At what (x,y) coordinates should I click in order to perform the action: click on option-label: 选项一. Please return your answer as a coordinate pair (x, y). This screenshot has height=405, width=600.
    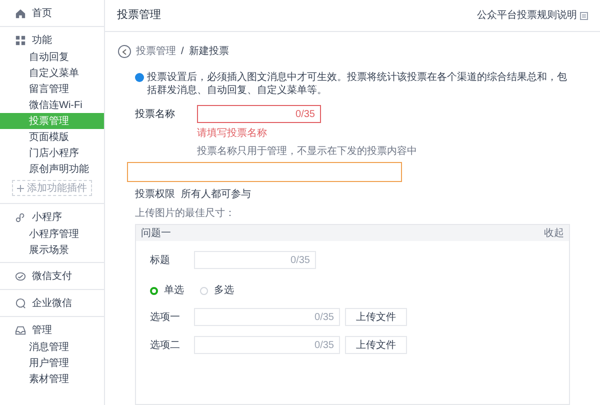
    Looking at the image, I should click on (165, 317).